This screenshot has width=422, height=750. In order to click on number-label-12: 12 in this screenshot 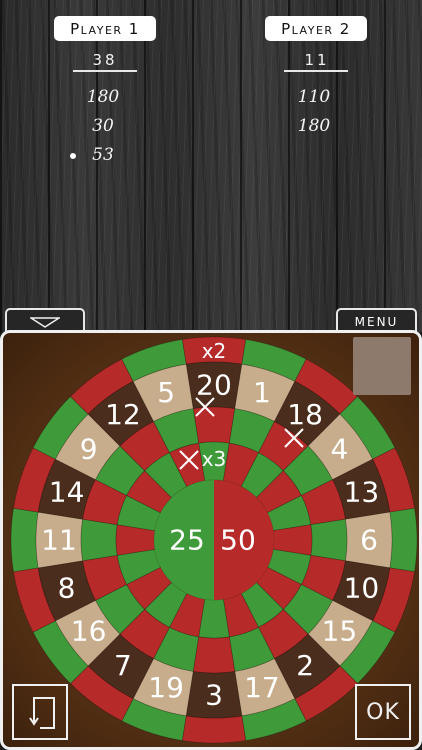, I will do `click(123, 414)`.